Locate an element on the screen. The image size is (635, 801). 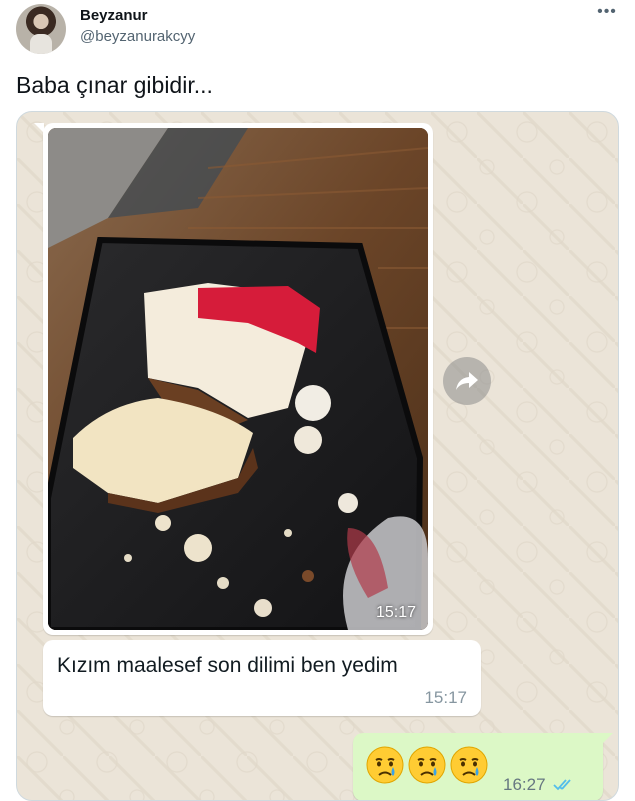
sent-message-bubble: 16:27 is located at coordinates (483, 766).